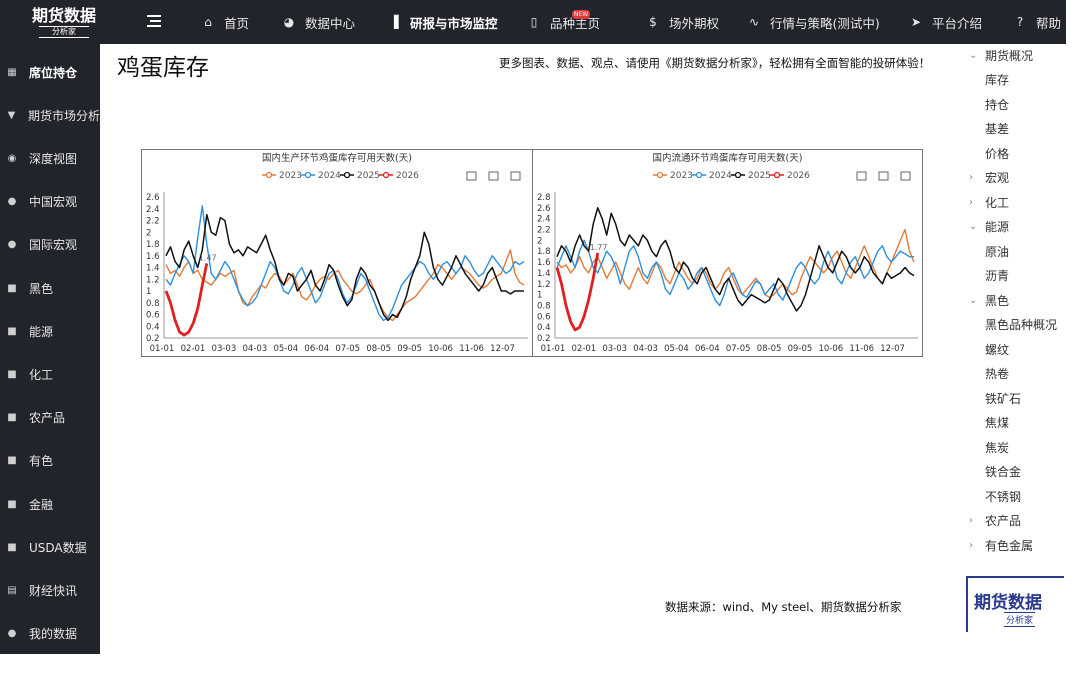  What do you see at coordinates (989, 300) in the screenshot?
I see `tree-item-10: ⌄ 黑色` at bounding box center [989, 300].